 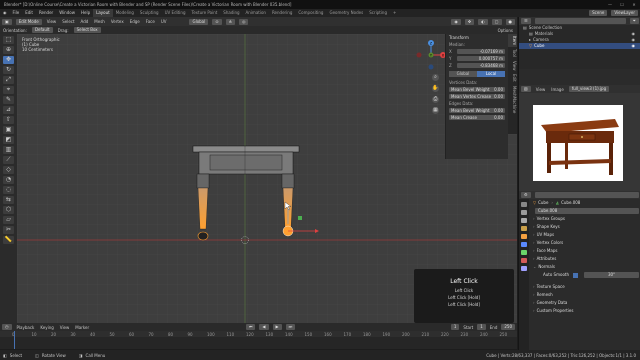 I want to click on rotate-icon: ↻, so click(x=8, y=70).